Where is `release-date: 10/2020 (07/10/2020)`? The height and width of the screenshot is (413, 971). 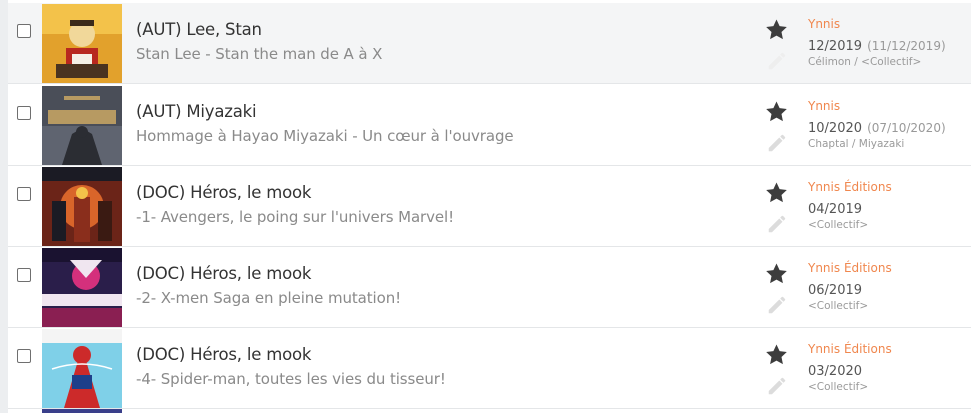 release-date: 10/2020 (07/10/2020) is located at coordinates (877, 126).